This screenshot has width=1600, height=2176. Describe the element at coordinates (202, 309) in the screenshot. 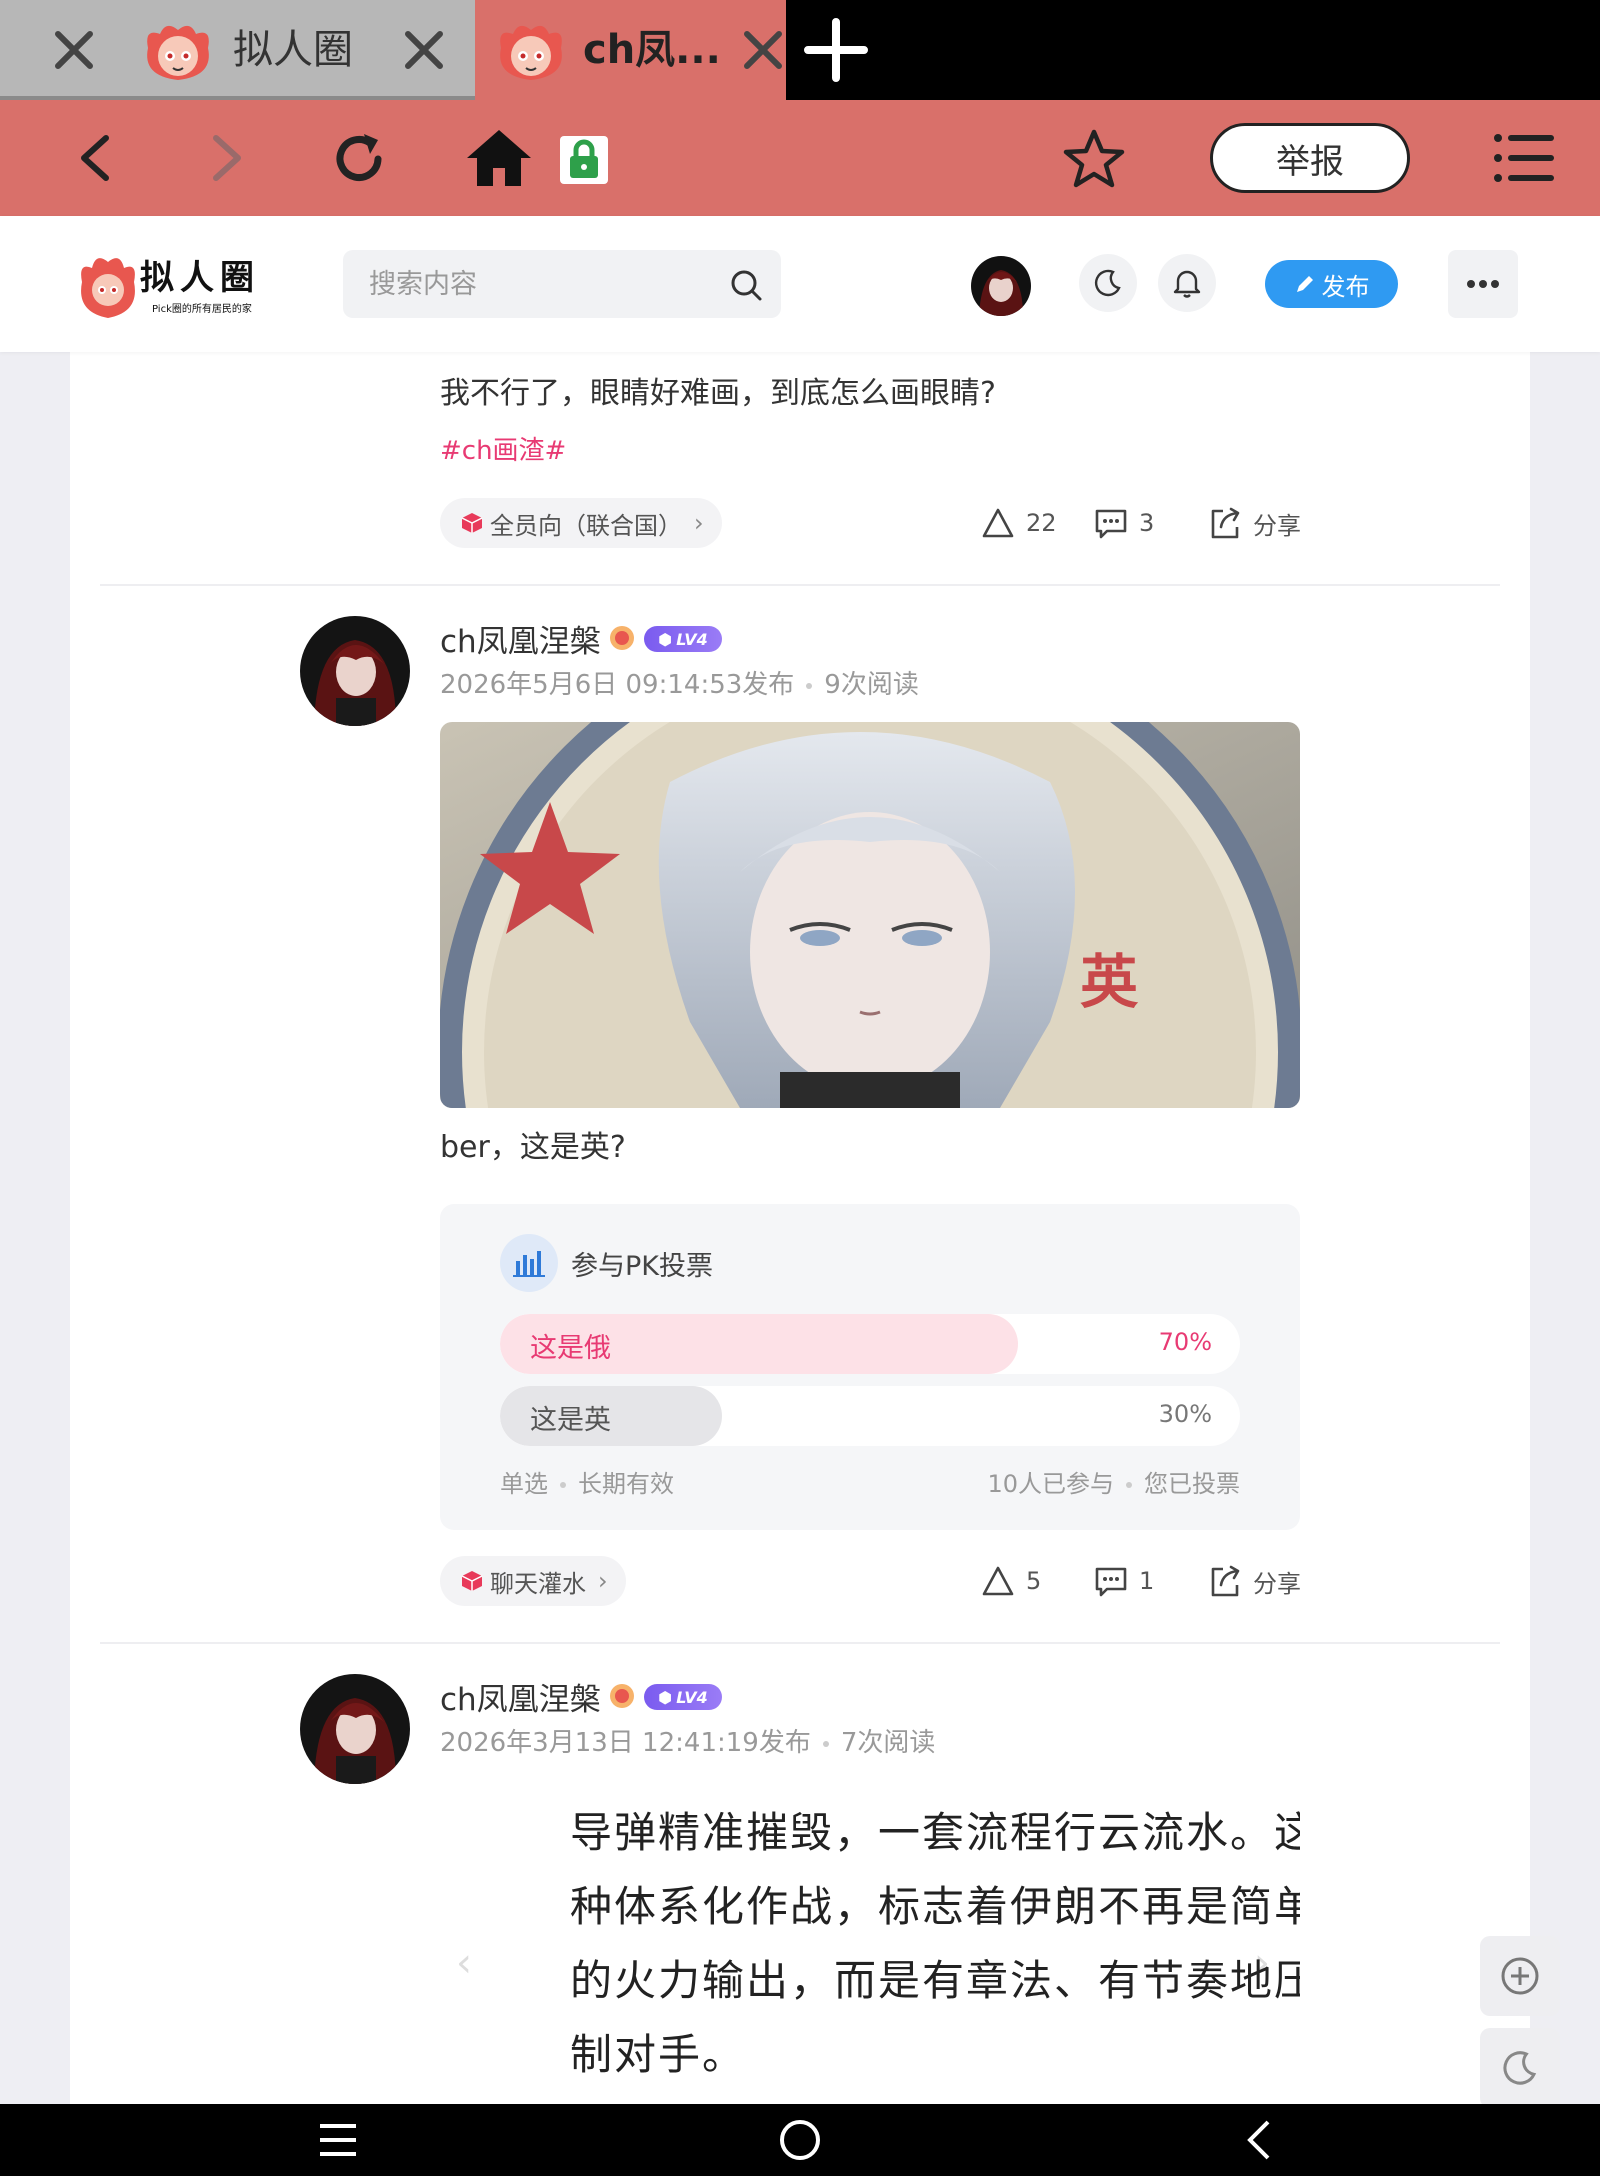

I see `logo-subtitle: Pick圈的所有居民的家` at that location.